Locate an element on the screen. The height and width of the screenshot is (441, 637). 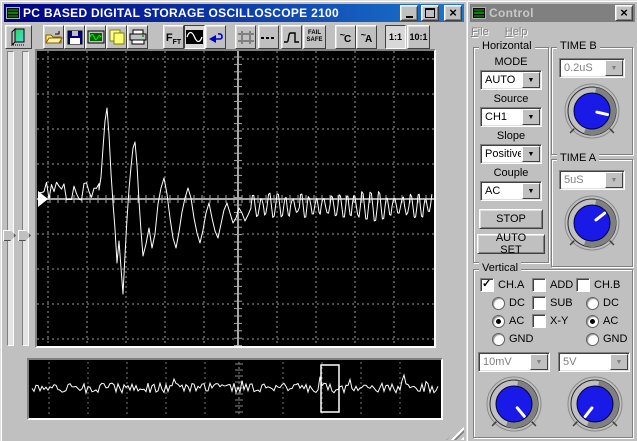
control-close-button is located at coordinates (624, 13).